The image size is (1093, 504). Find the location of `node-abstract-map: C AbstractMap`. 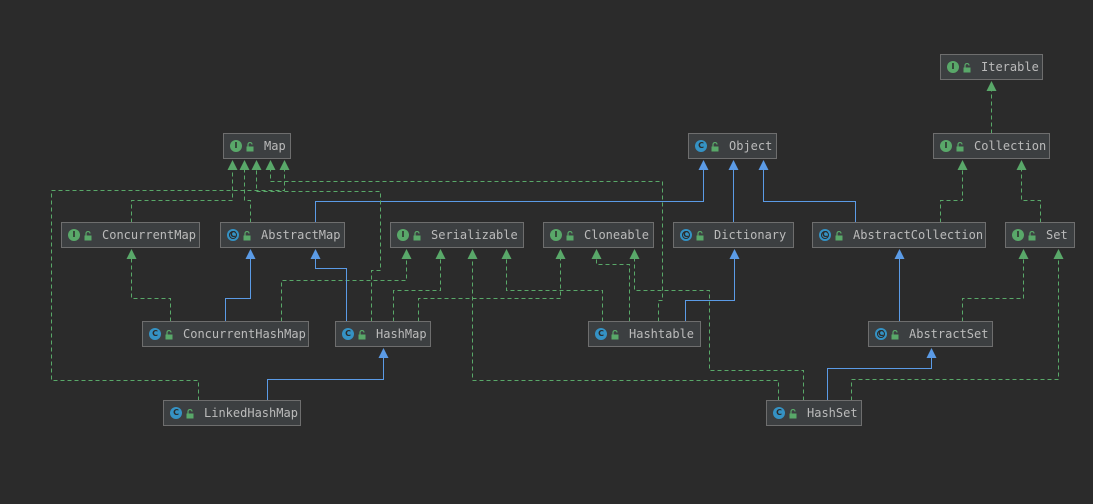

node-abstract-map: C AbstractMap is located at coordinates (282, 235).